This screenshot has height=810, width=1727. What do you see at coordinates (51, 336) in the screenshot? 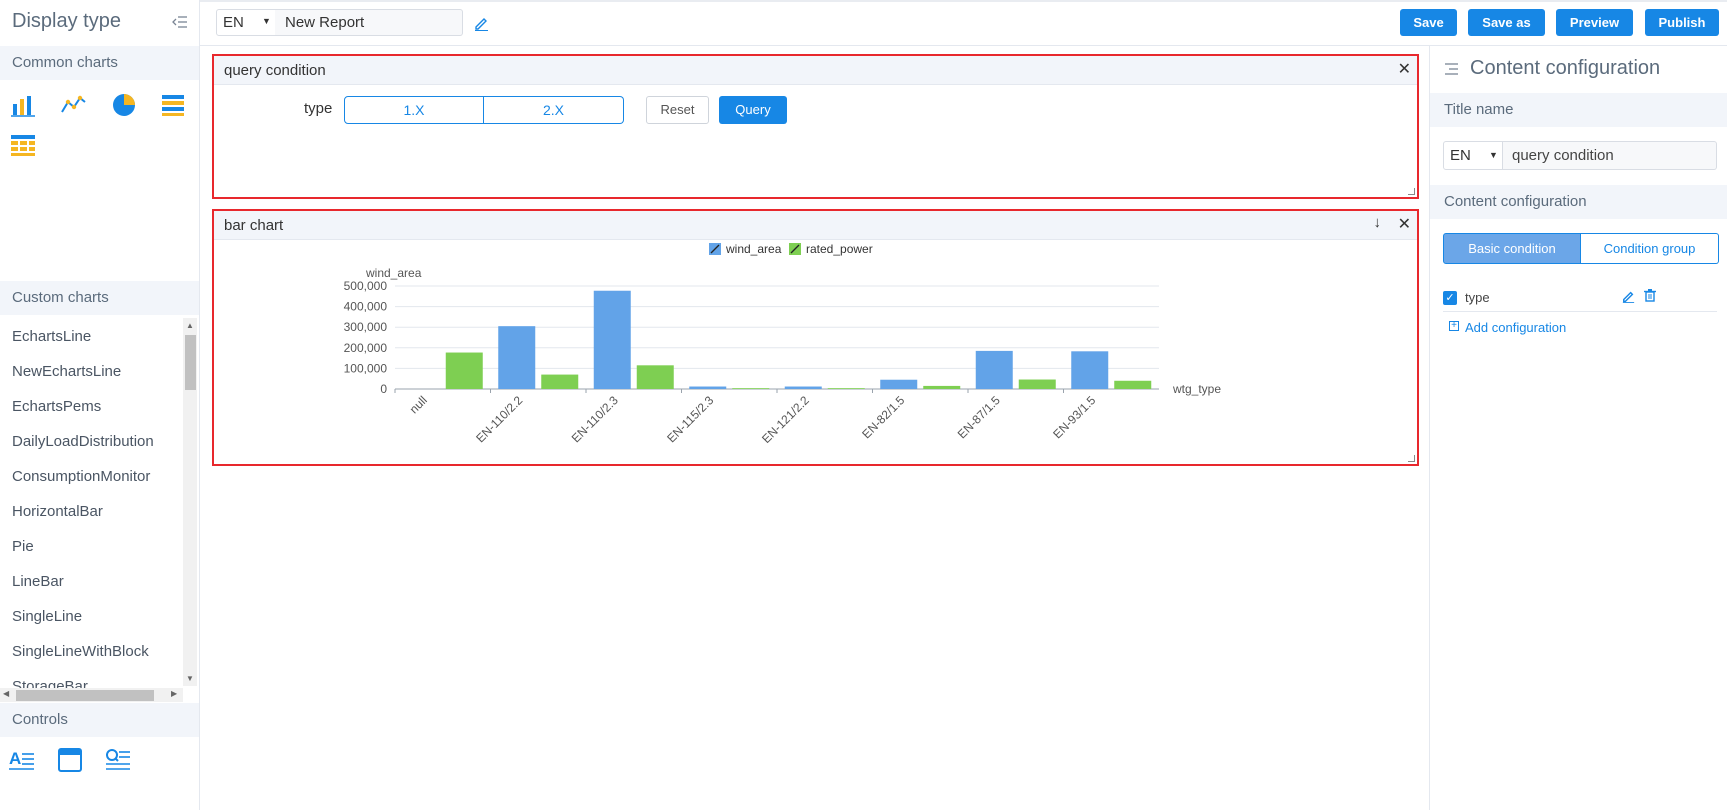
I see `custom-chart-item: EchartsLine` at bounding box center [51, 336].